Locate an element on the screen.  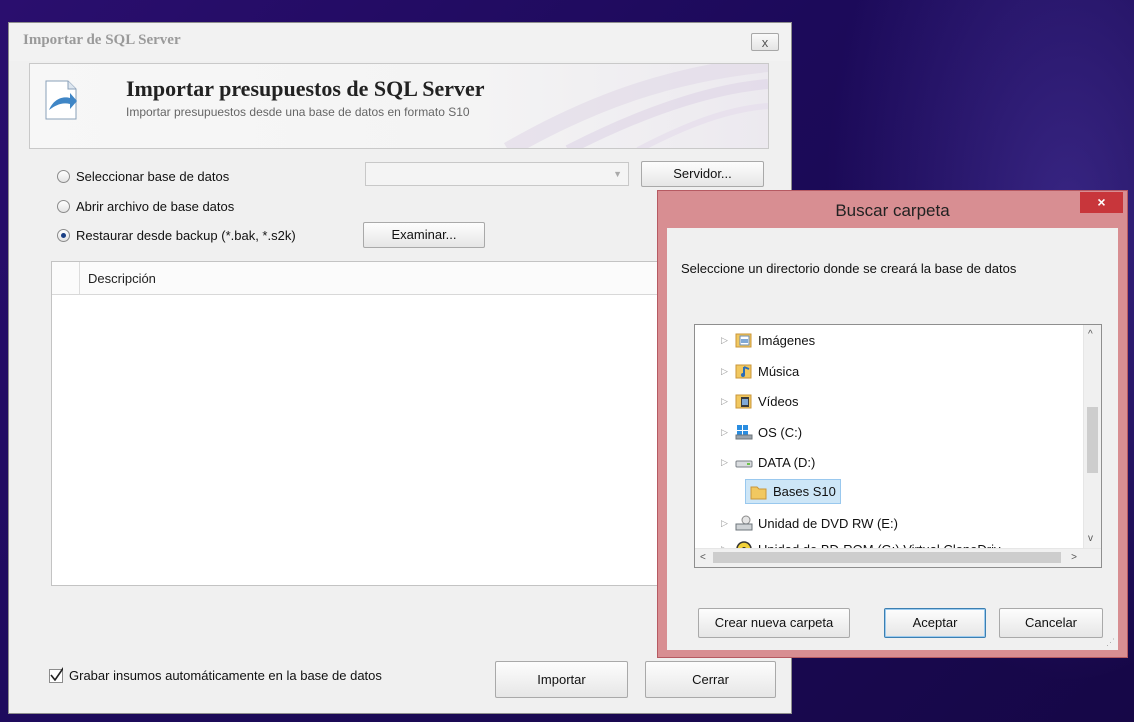
radio-restore-backup is located at coordinates (63, 235).